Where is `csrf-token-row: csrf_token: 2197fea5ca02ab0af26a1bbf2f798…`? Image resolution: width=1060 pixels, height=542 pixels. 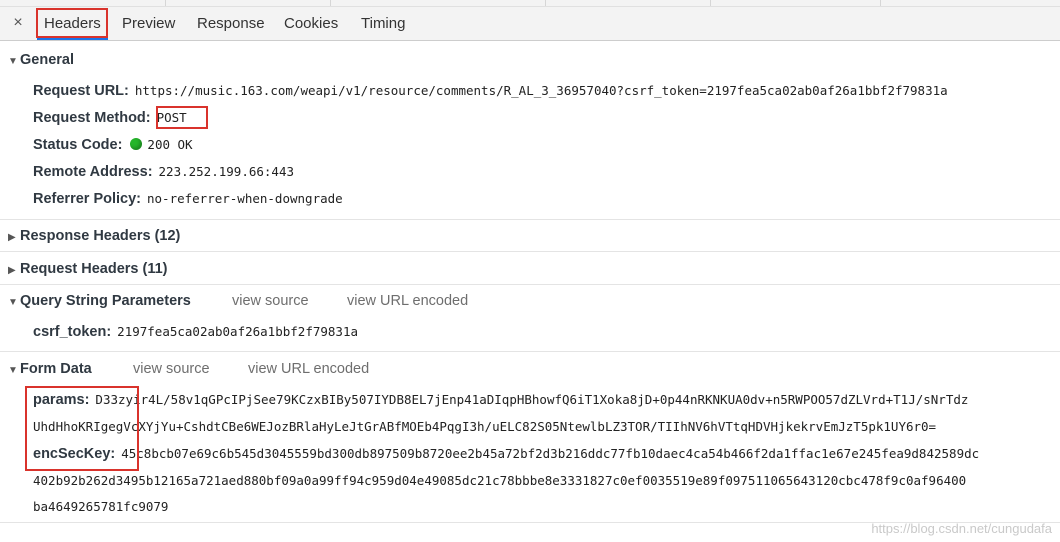
csrf-token-row: csrf_token: 2197fea5ca02ab0af26a1bbf2f798… is located at coordinates (195, 331).